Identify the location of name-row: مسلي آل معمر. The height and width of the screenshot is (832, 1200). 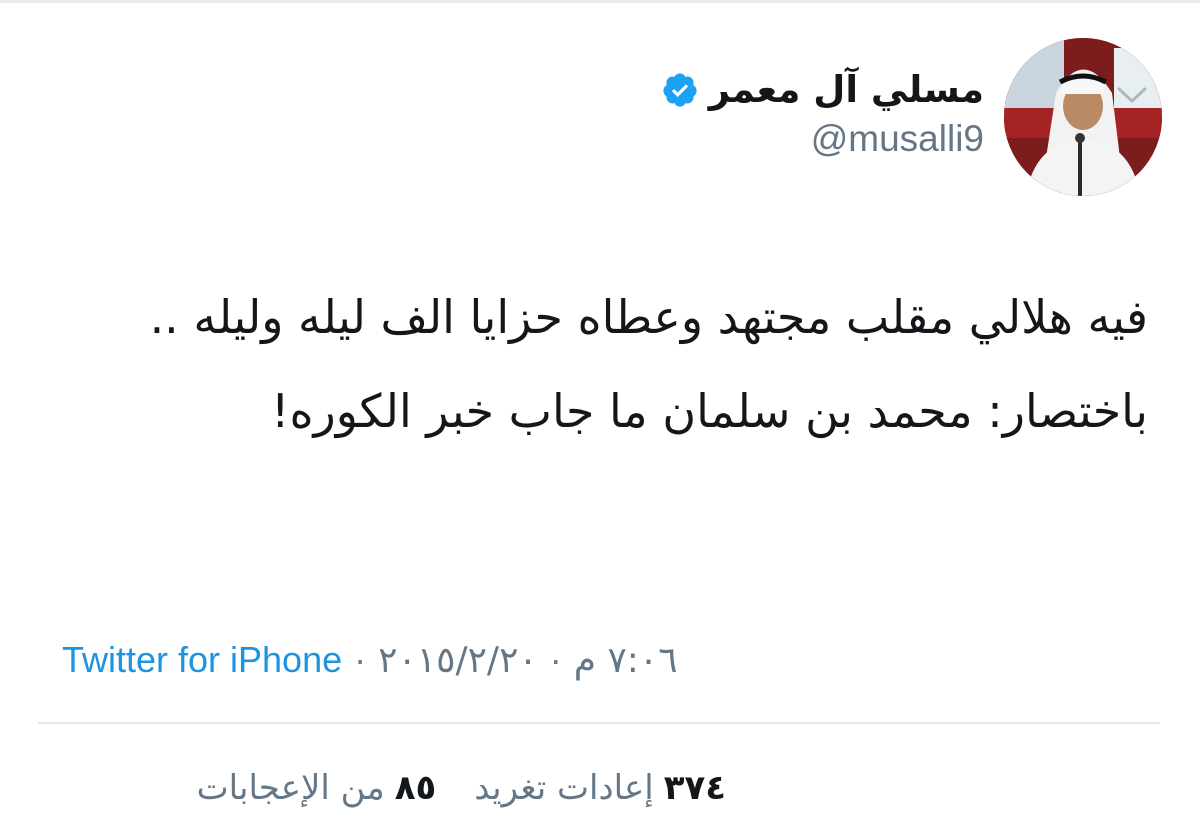
(822, 90).